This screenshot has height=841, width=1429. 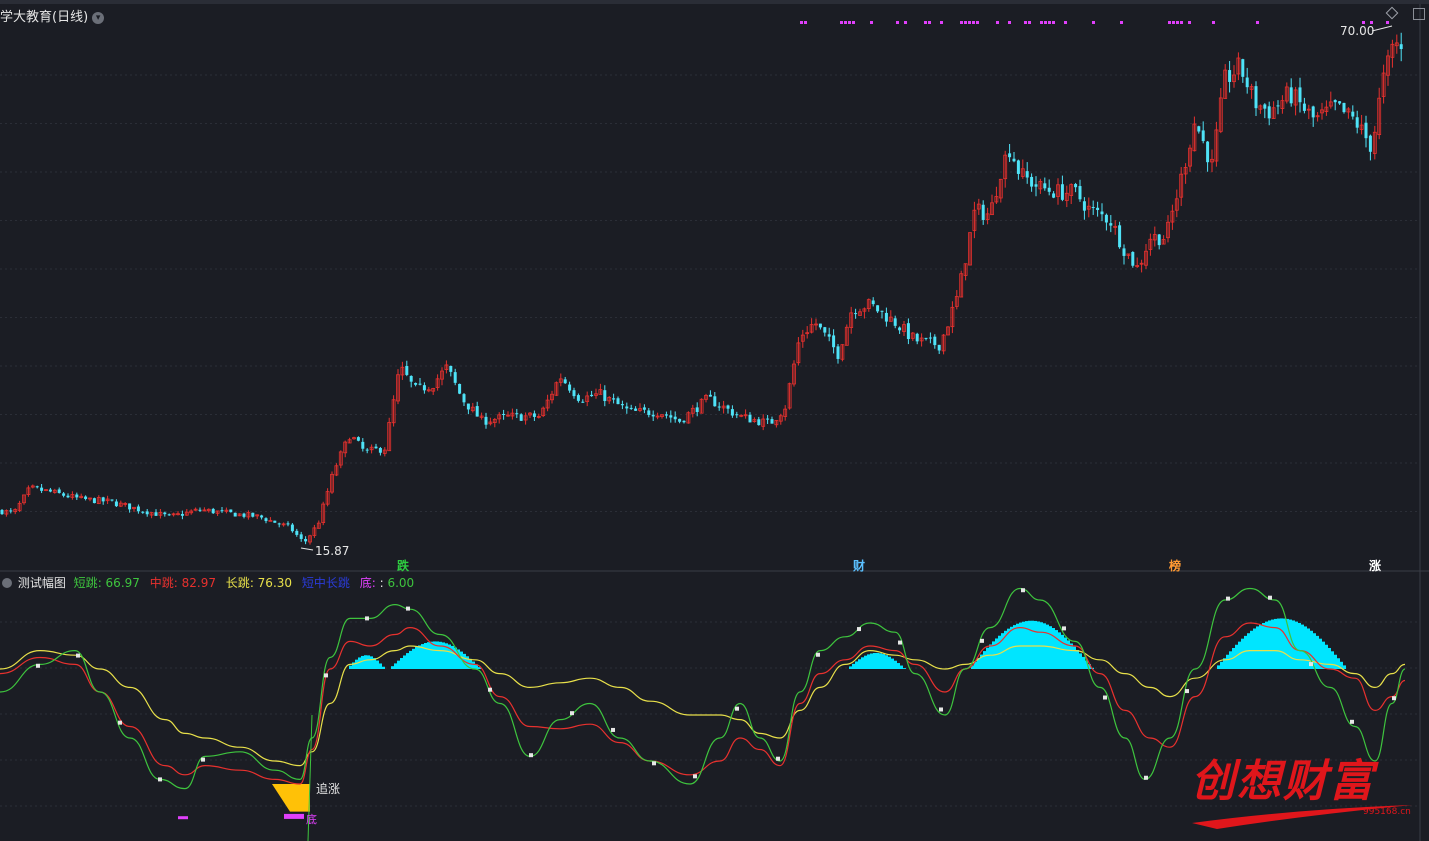 What do you see at coordinates (182, 583) in the screenshot?
I see `legend-mid: 中跳: 82.97` at bounding box center [182, 583].